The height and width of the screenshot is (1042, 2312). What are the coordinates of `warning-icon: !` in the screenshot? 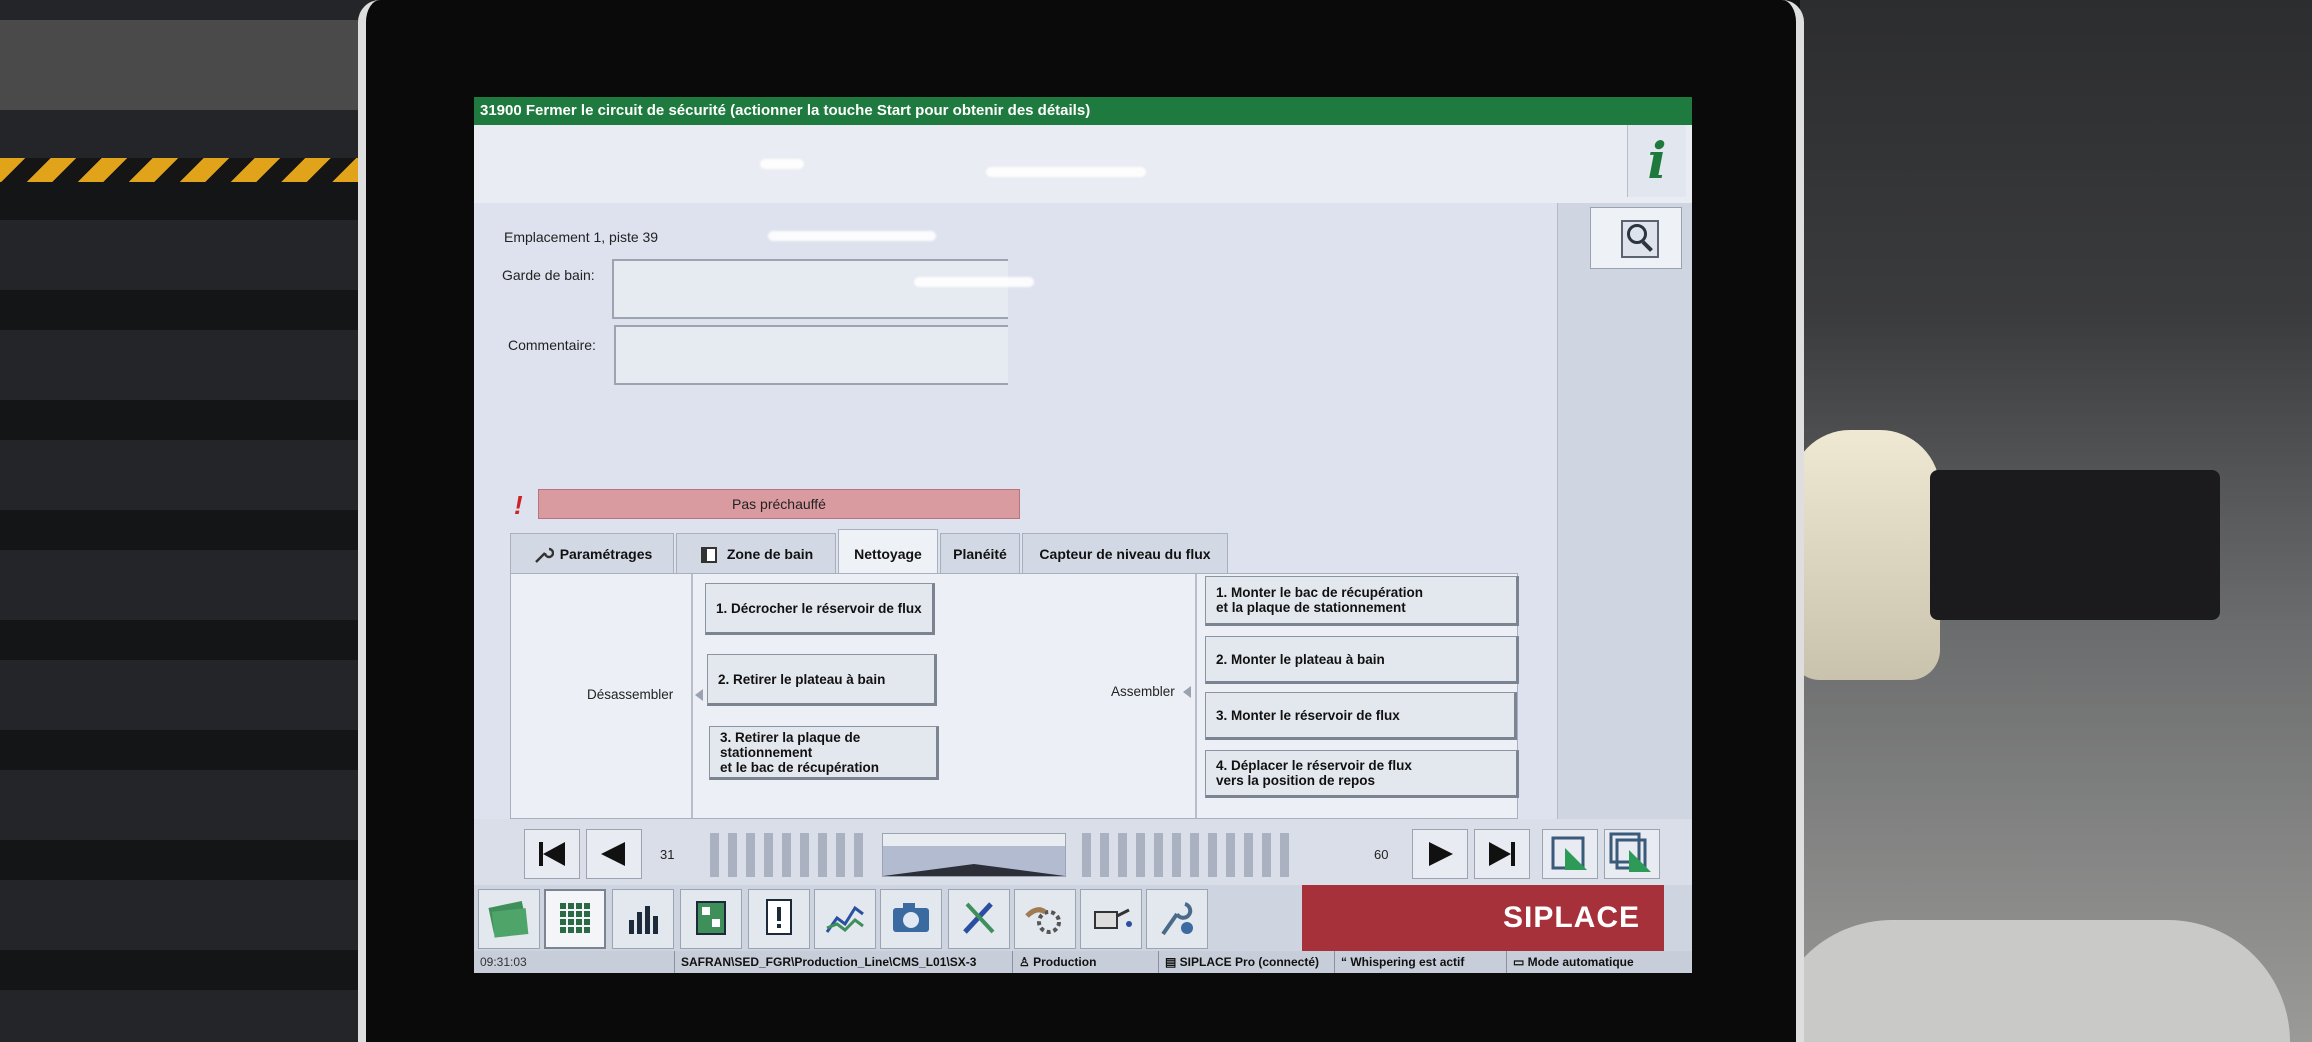 It's located at (518, 505).